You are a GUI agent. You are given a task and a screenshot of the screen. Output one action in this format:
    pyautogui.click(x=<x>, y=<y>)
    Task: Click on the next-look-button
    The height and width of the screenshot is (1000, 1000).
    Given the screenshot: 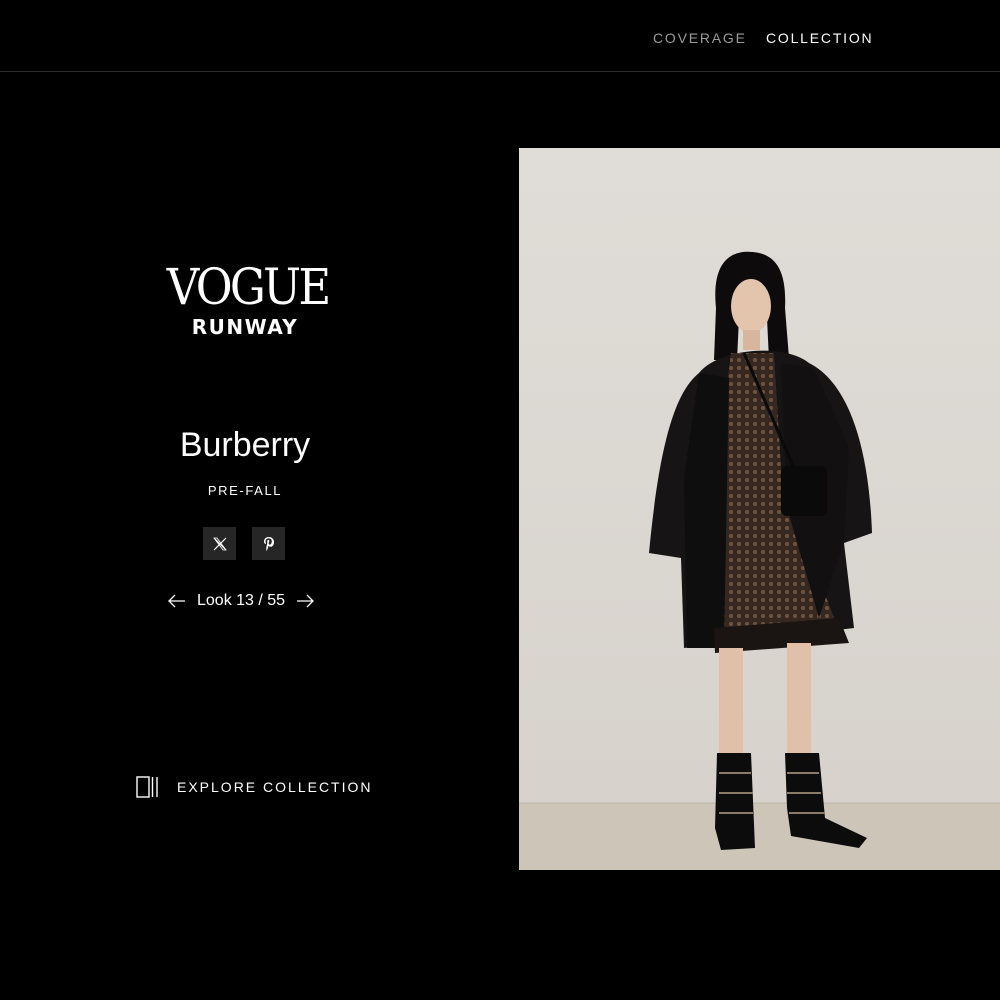 What is the action you would take?
    pyautogui.click(x=305, y=601)
    